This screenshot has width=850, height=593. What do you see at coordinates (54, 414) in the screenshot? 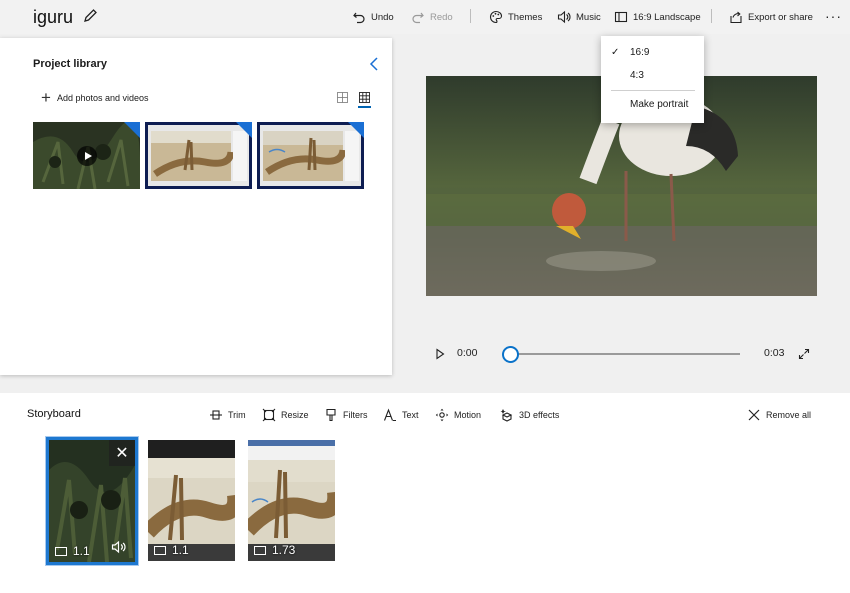
I see `storyboard-title: Storyboard` at bounding box center [54, 414].